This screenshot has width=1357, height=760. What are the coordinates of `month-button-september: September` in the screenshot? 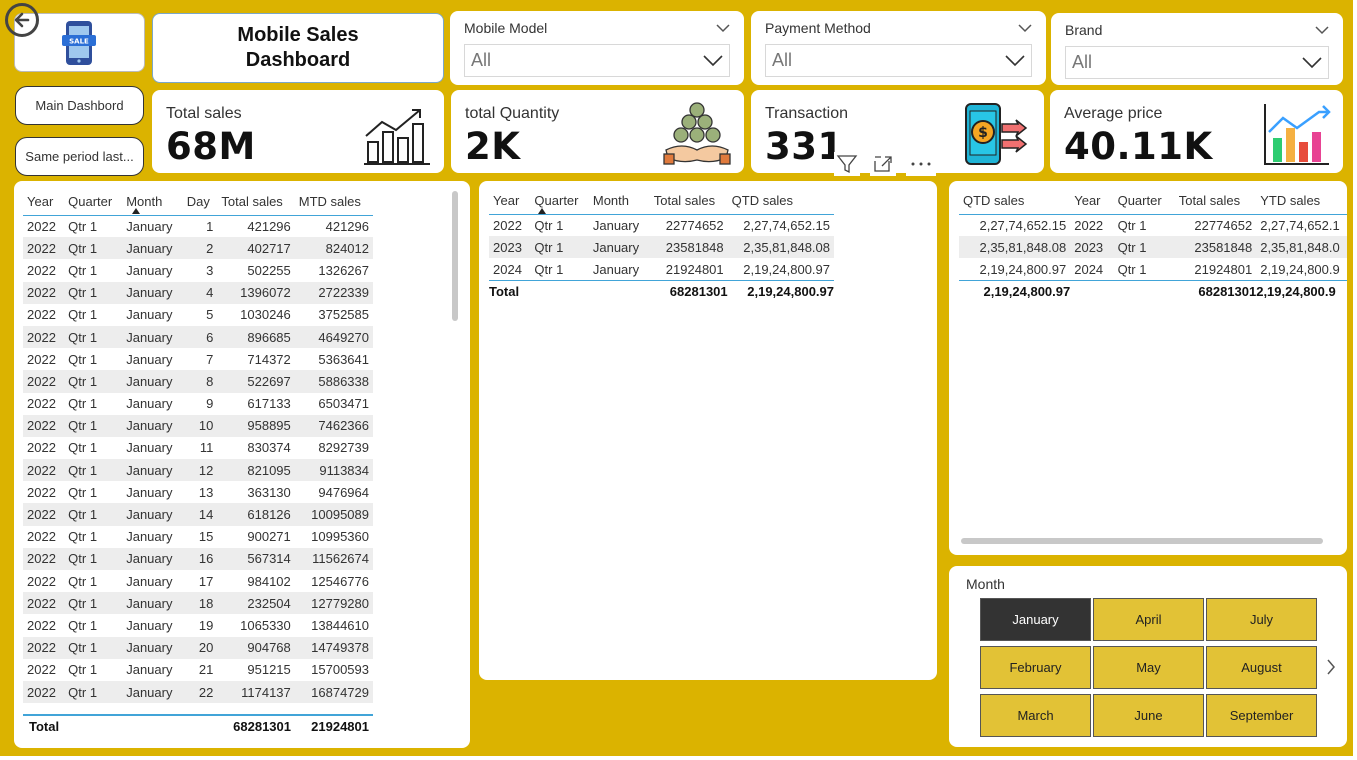 It's located at (1261, 715).